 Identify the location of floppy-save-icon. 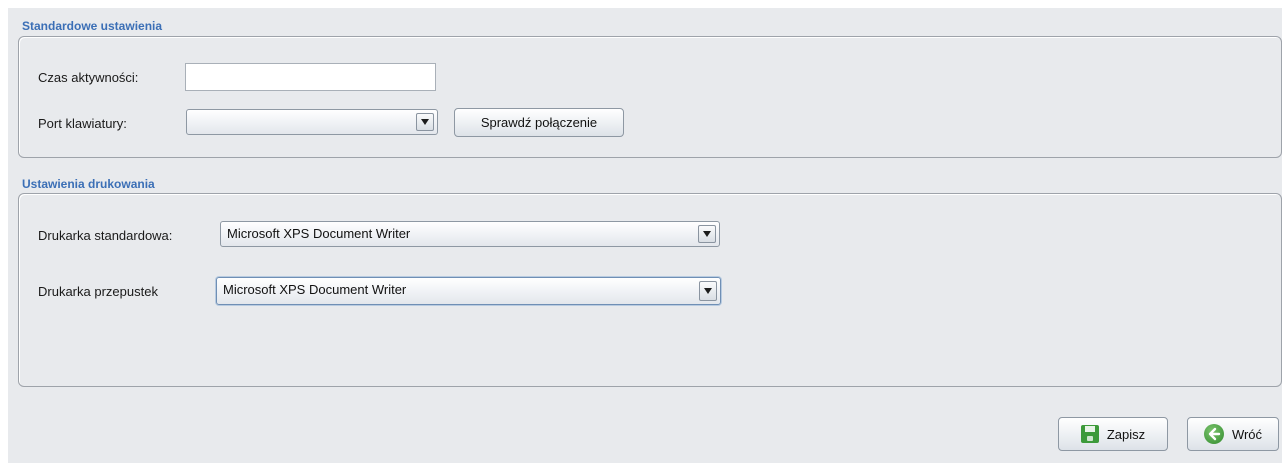
(1089, 434).